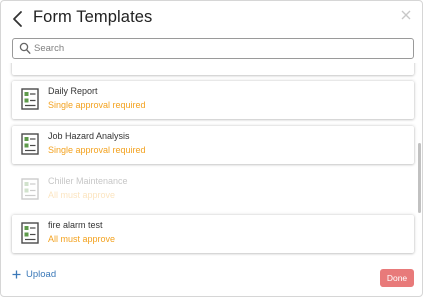  Describe the element at coordinates (41, 274) in the screenshot. I see `upload-label: Upload` at that location.